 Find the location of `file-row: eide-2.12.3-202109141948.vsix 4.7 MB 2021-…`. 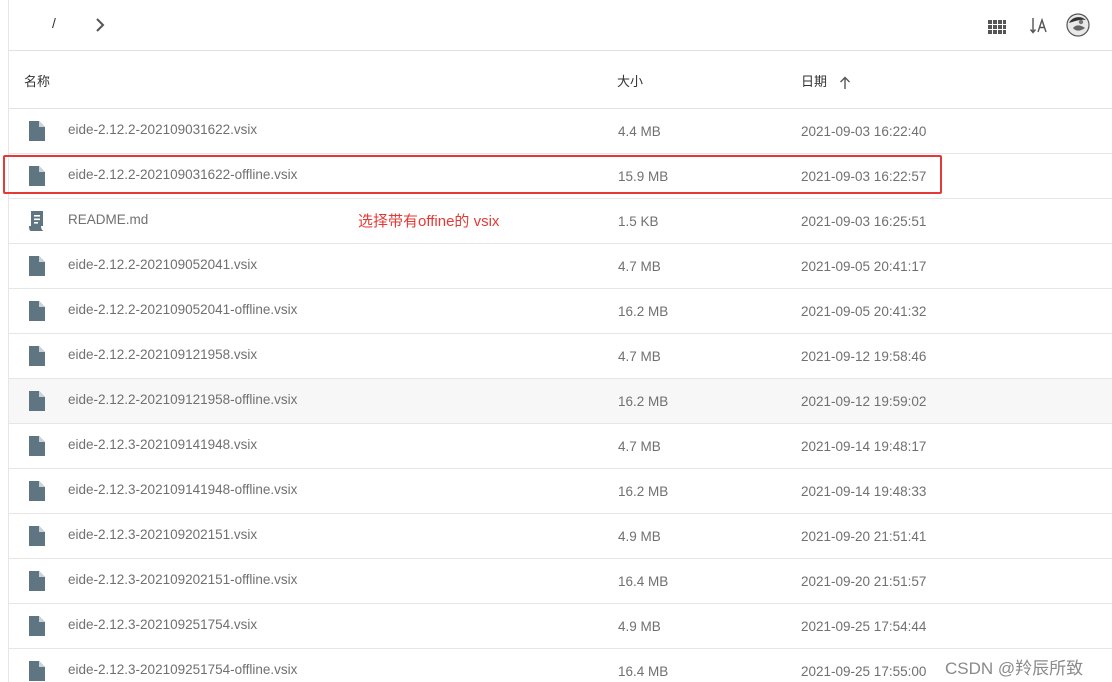

file-row: eide-2.12.3-202109141948.vsix 4.7 MB 2021-… is located at coordinates (560, 446).